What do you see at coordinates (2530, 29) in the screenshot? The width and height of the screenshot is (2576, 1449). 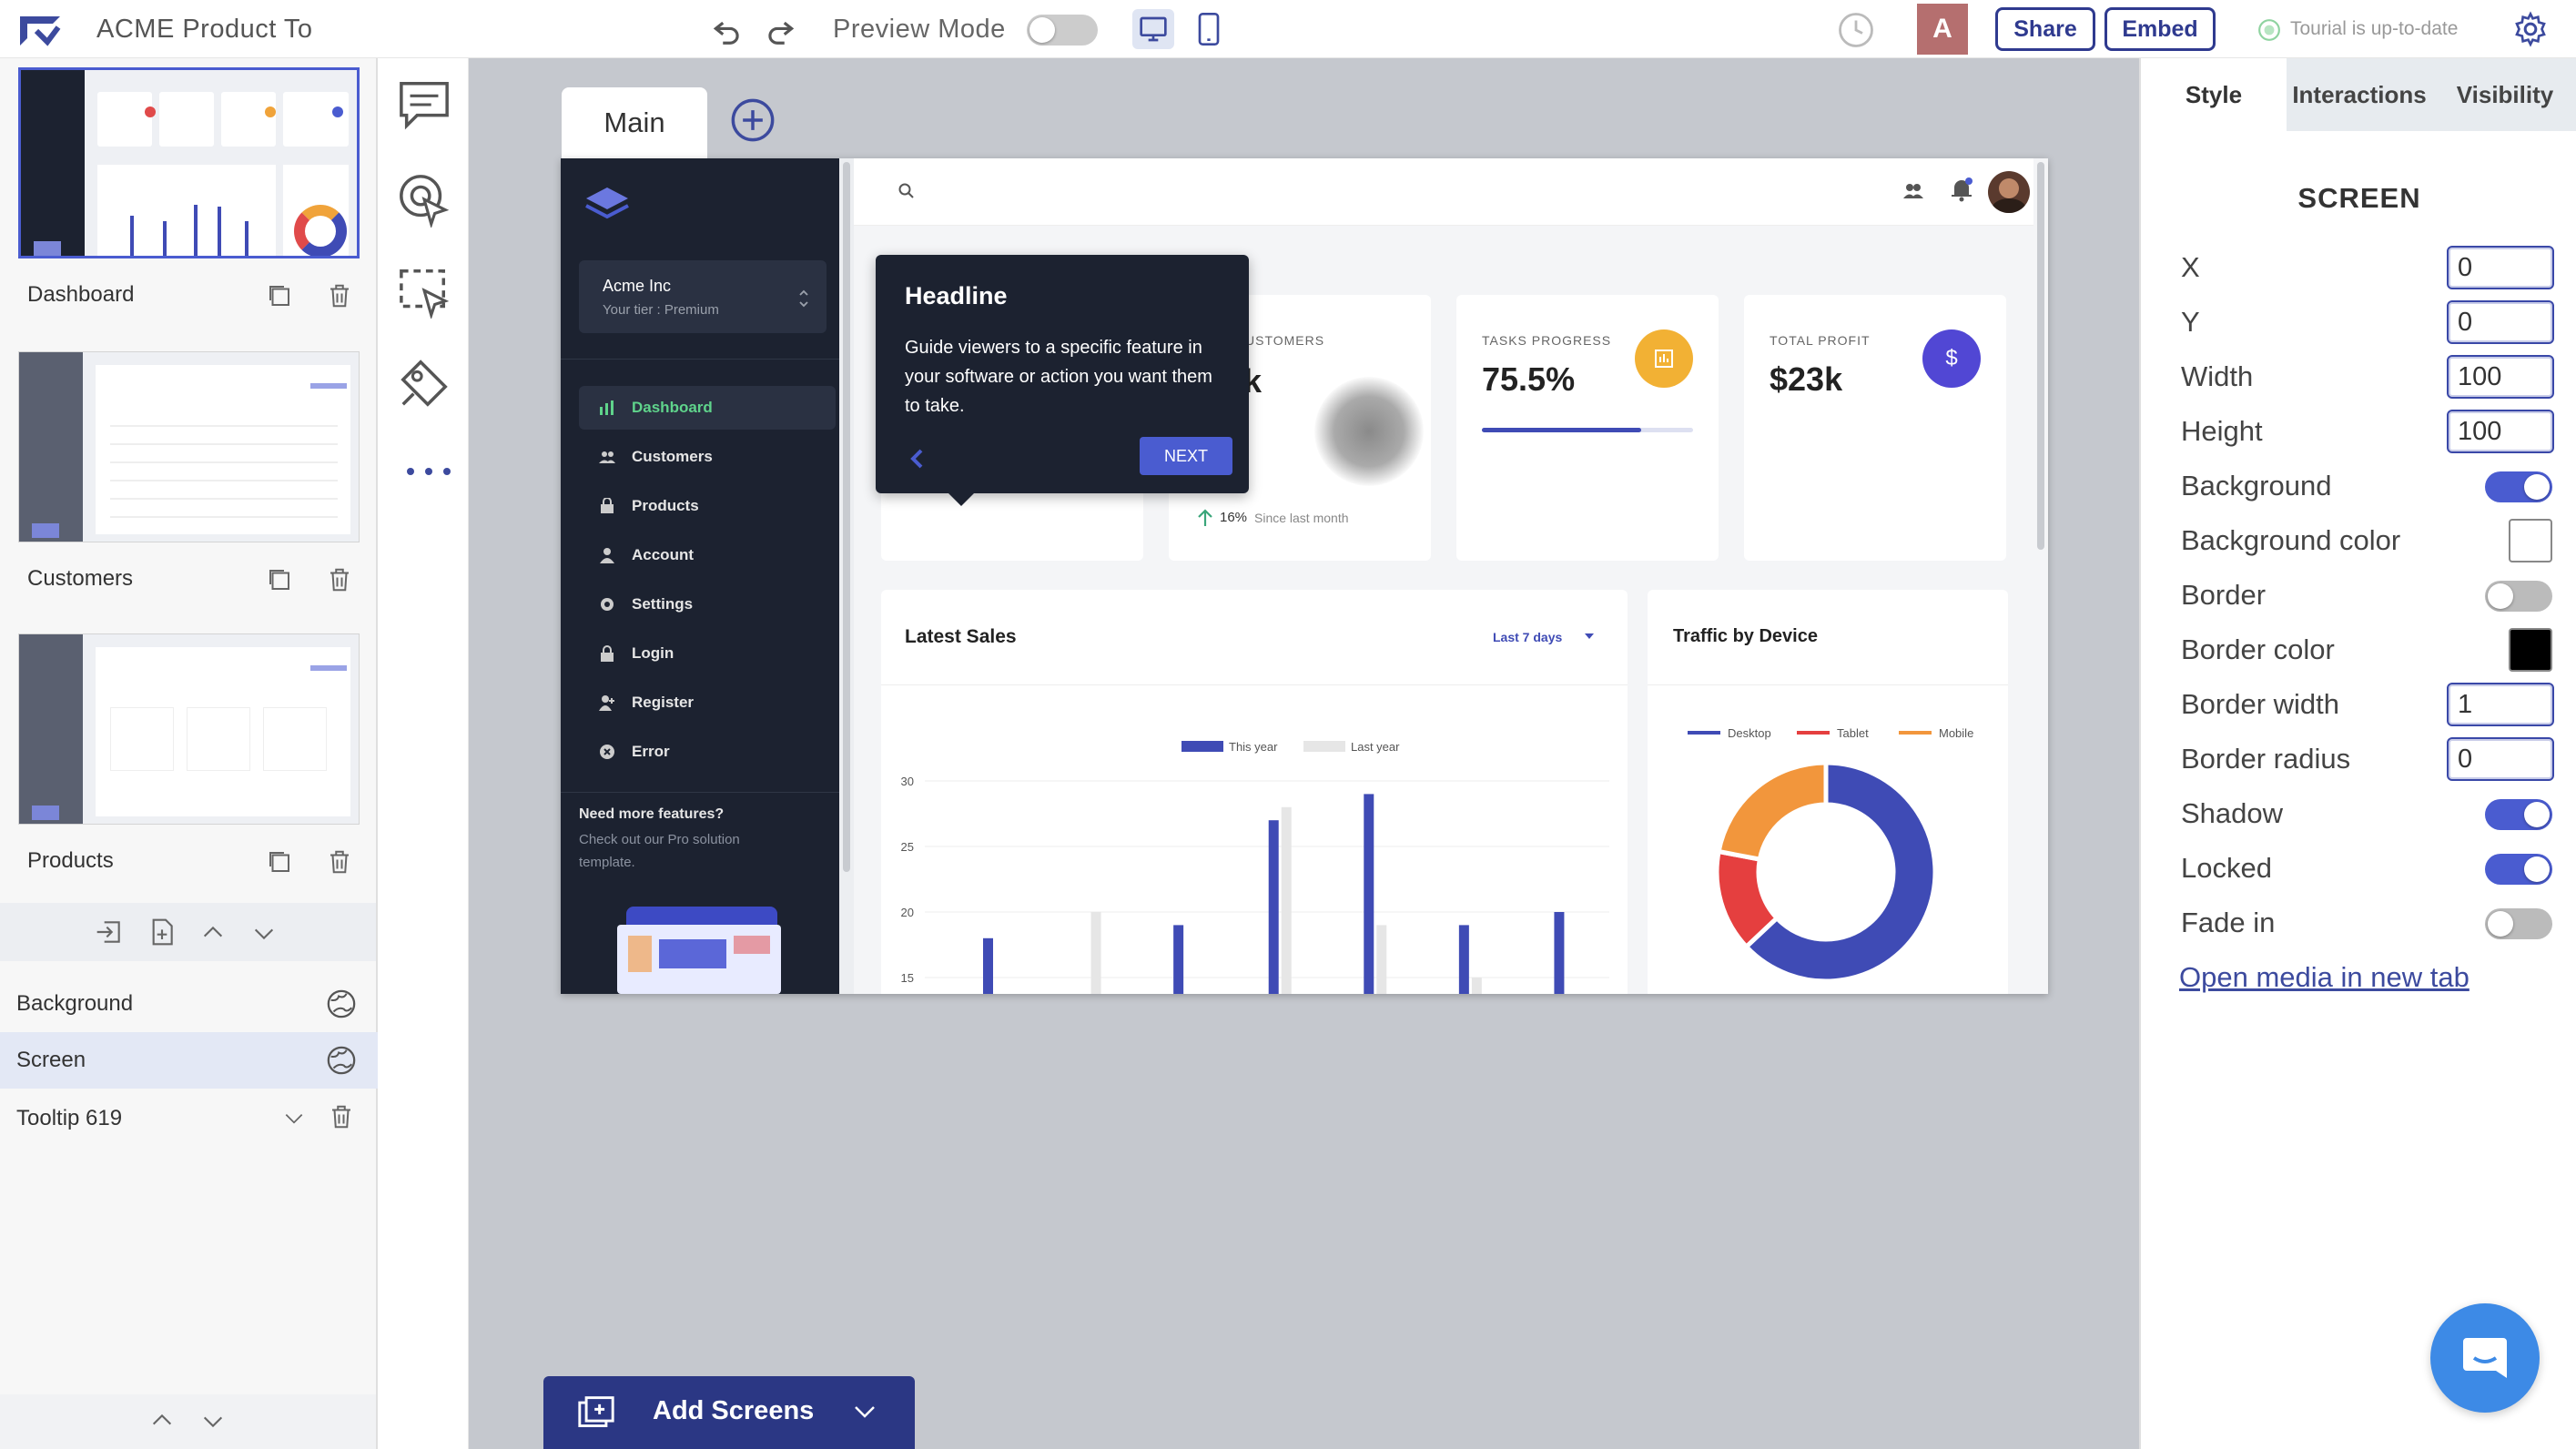 I see `settings-gear-icon` at bounding box center [2530, 29].